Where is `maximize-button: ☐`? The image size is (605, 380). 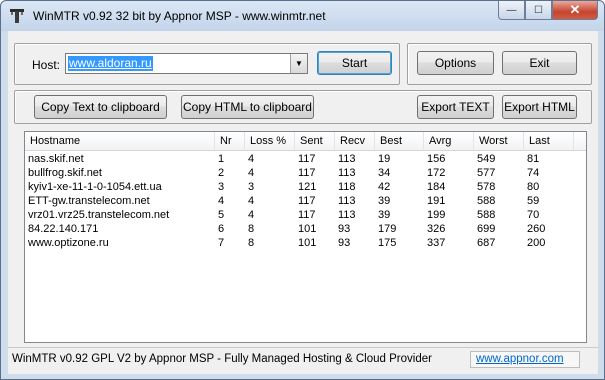
maximize-button: ☐ is located at coordinates (538, 10).